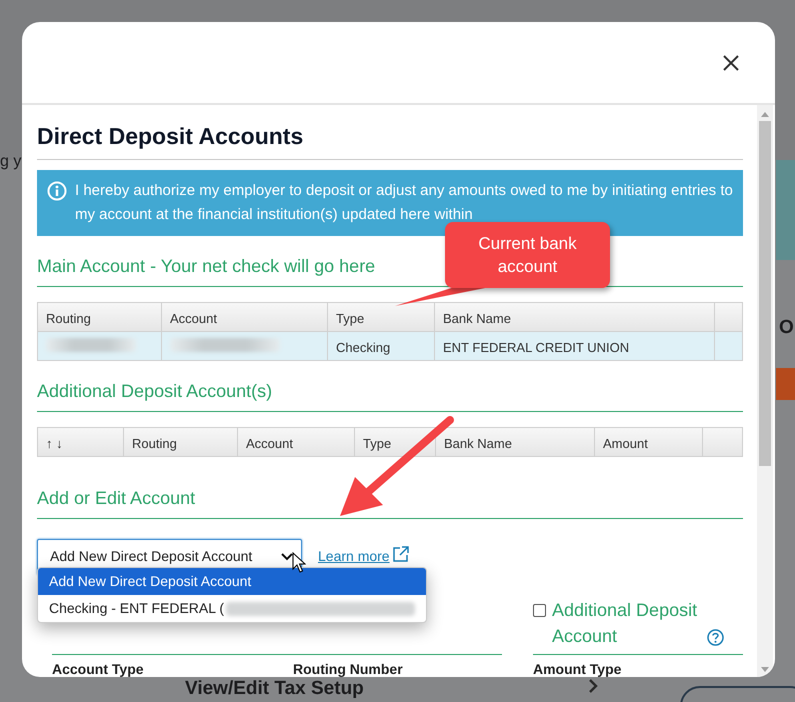 The width and height of the screenshot is (795, 702). Describe the element at coordinates (232, 608) in the screenshot. I see `dropdown-option: Checking - ENT FEDERAL (` at that location.